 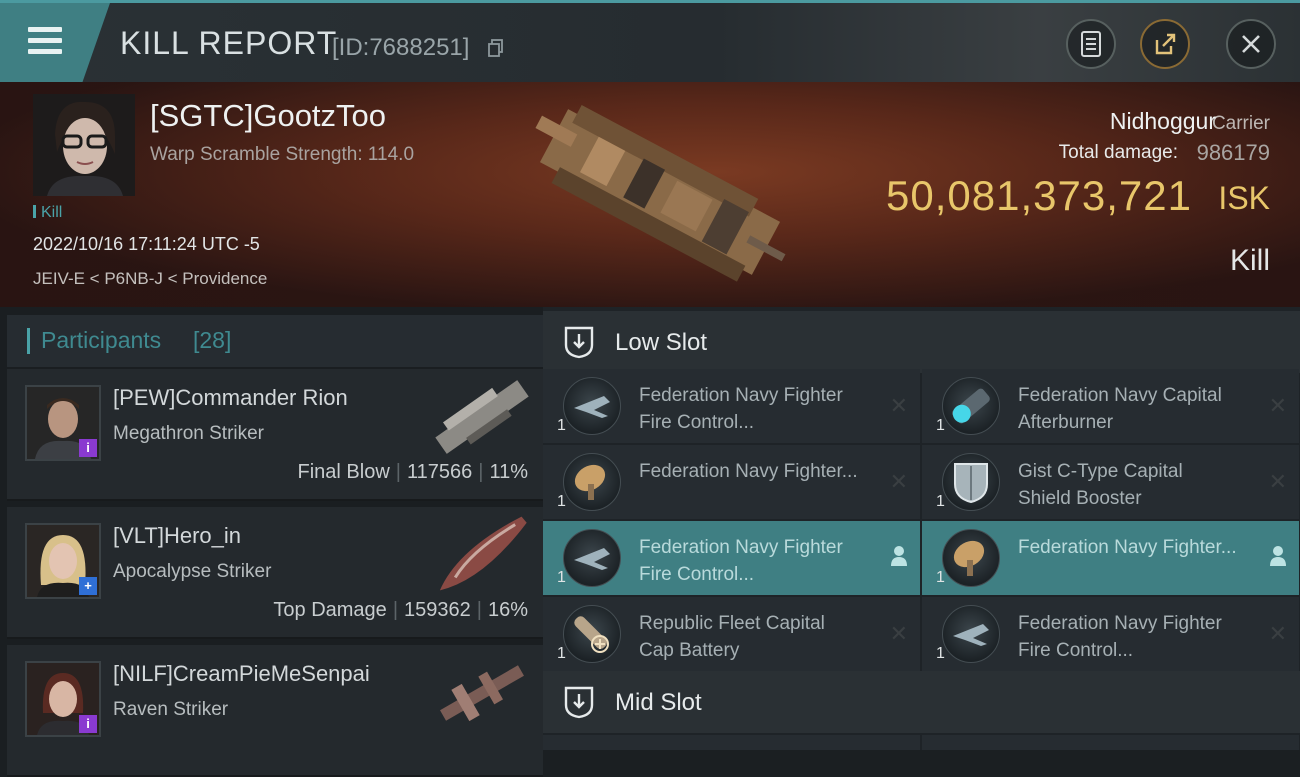 I want to click on participant-ship: Megathron Striker, so click(x=189, y=433).